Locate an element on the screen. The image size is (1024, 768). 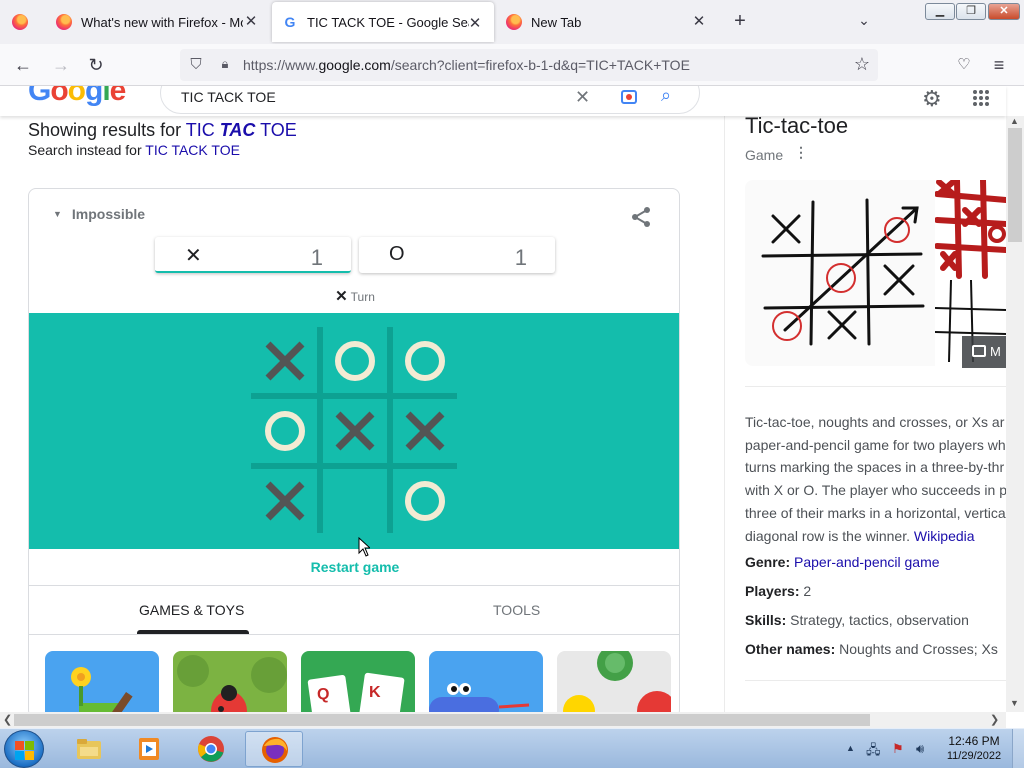
horizontal-scrollbar: ❮ ❯ is located at coordinates (503, 720).